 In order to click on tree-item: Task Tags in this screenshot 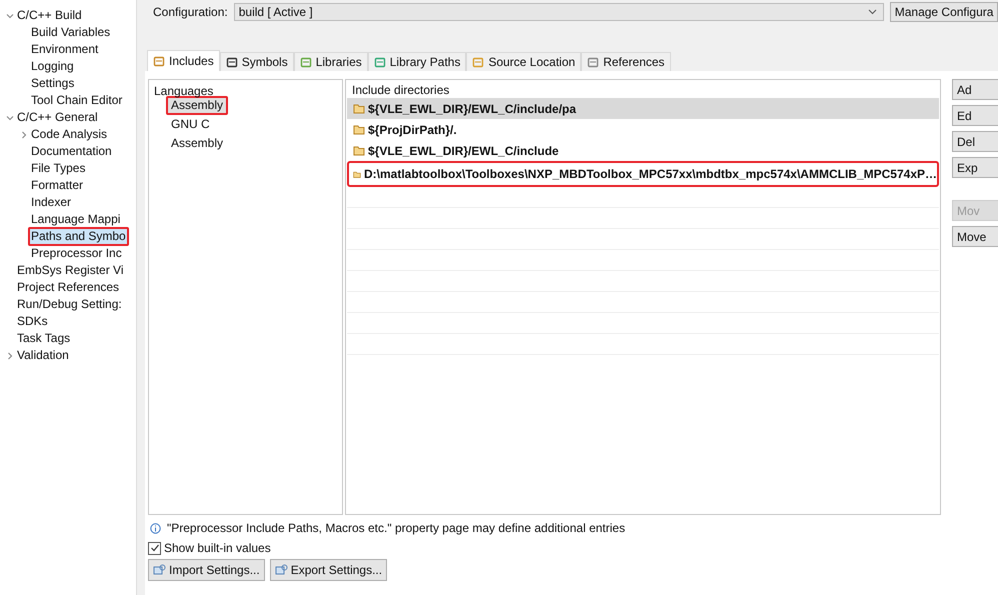, I will do `click(44, 338)`.